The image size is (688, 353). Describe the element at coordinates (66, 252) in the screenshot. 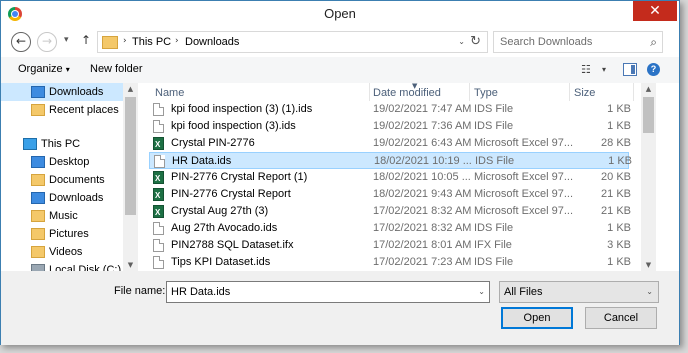

I see `sidebar-item-label: Videos` at that location.